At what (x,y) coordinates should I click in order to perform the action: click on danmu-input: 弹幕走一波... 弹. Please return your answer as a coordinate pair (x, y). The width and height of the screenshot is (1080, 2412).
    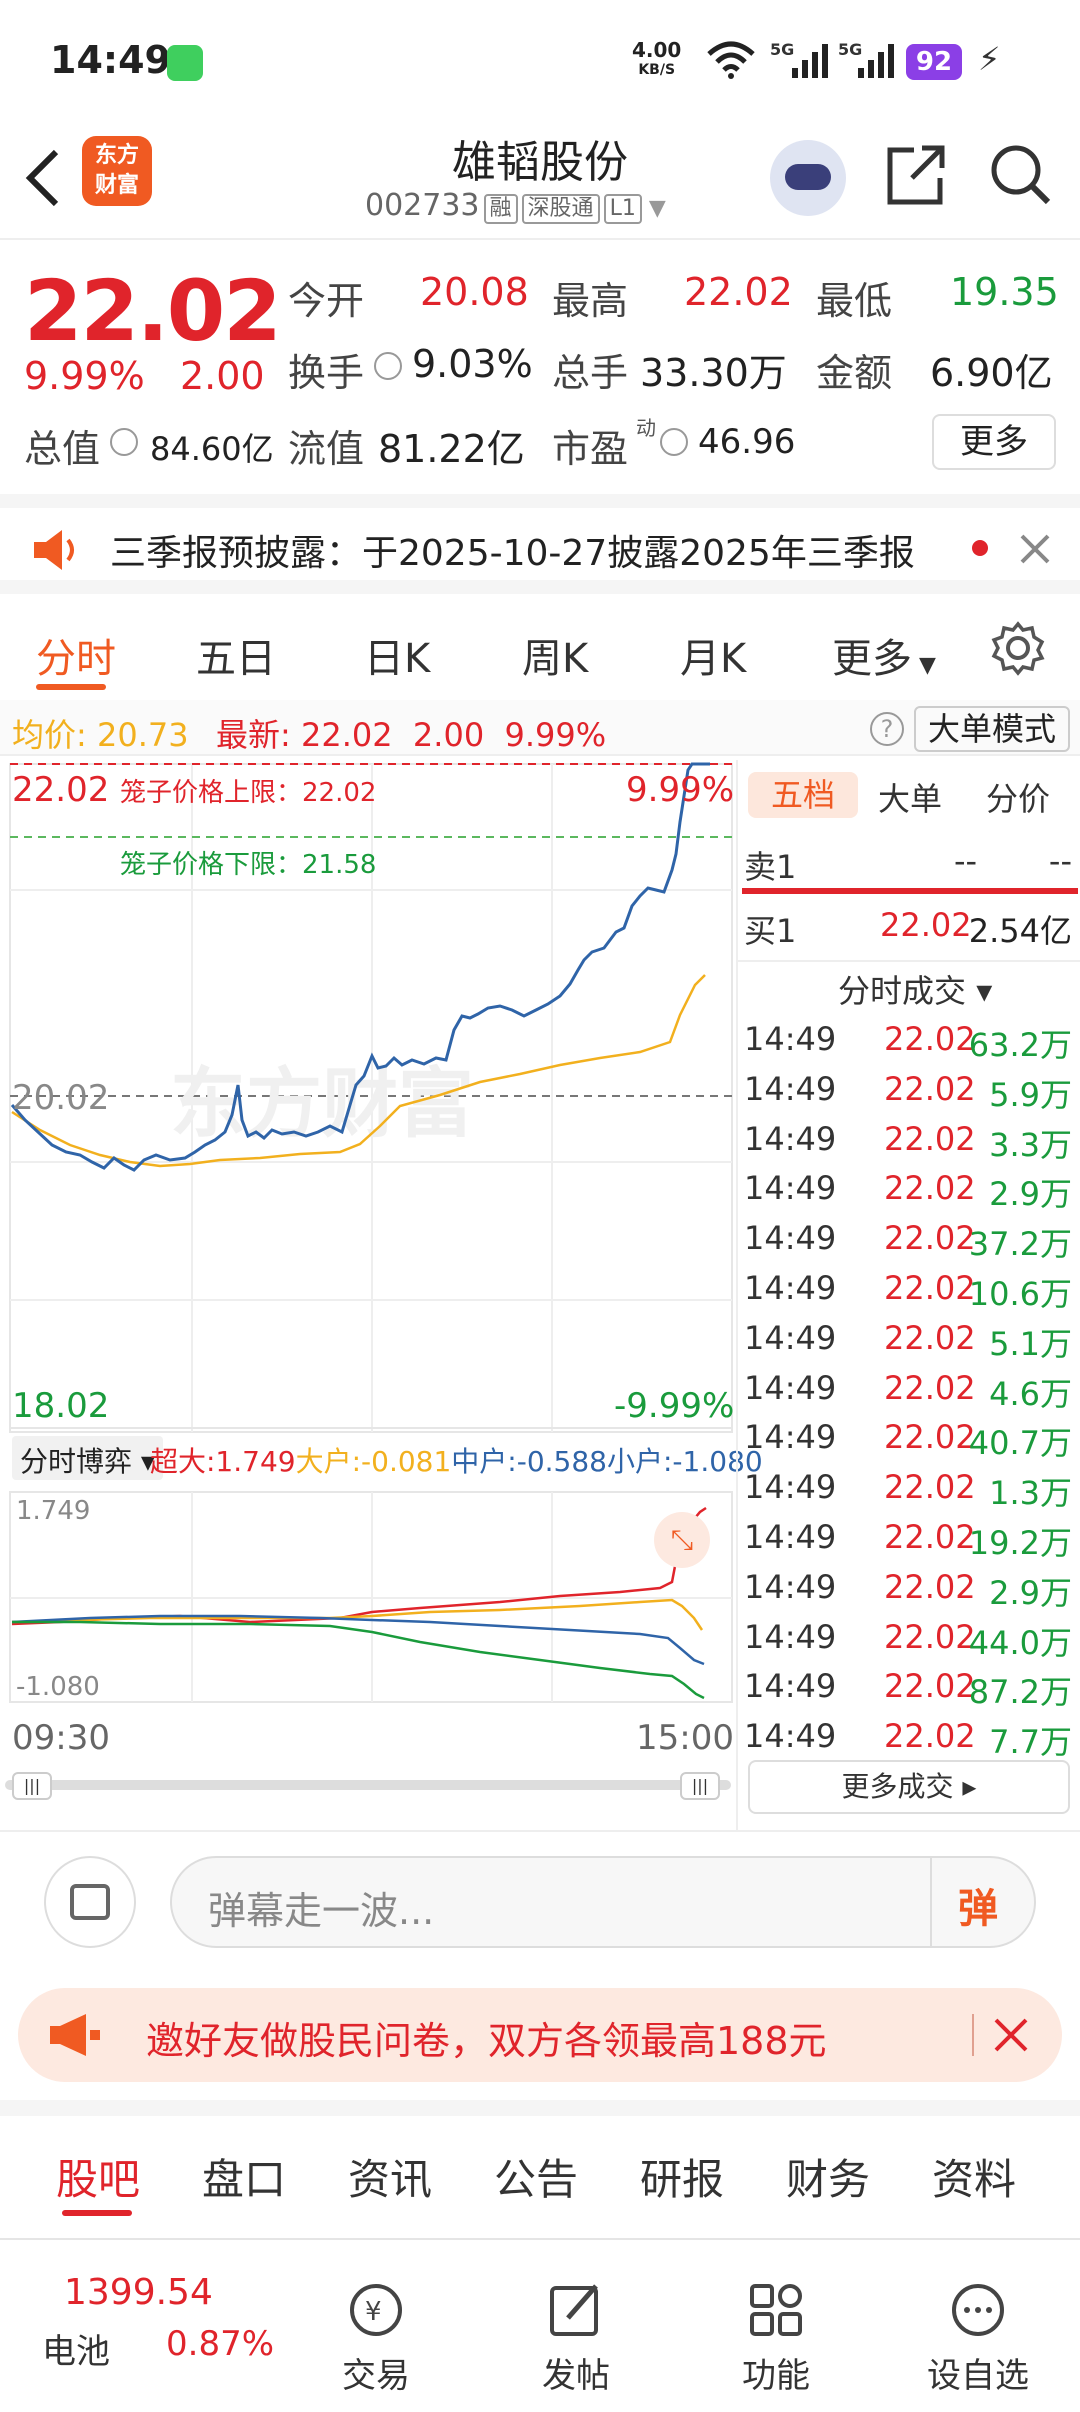
    Looking at the image, I should click on (603, 1902).